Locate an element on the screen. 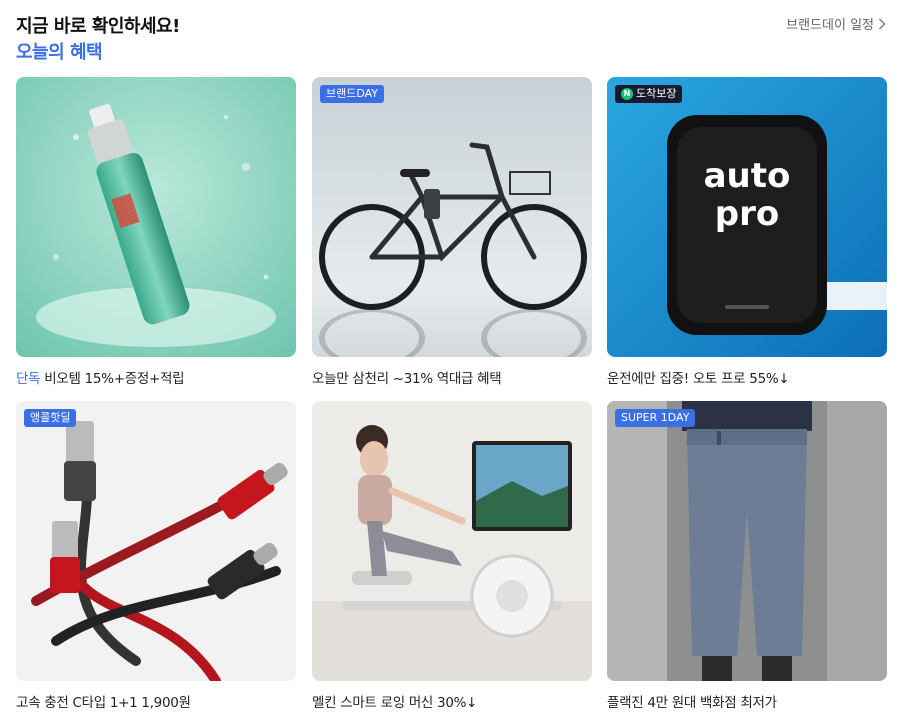 This screenshot has height=724, width=922. product-card-usb-cable: 앵콜핫딜 고속 충전 C타입 1+1 1,900원 is located at coordinates (156, 556).